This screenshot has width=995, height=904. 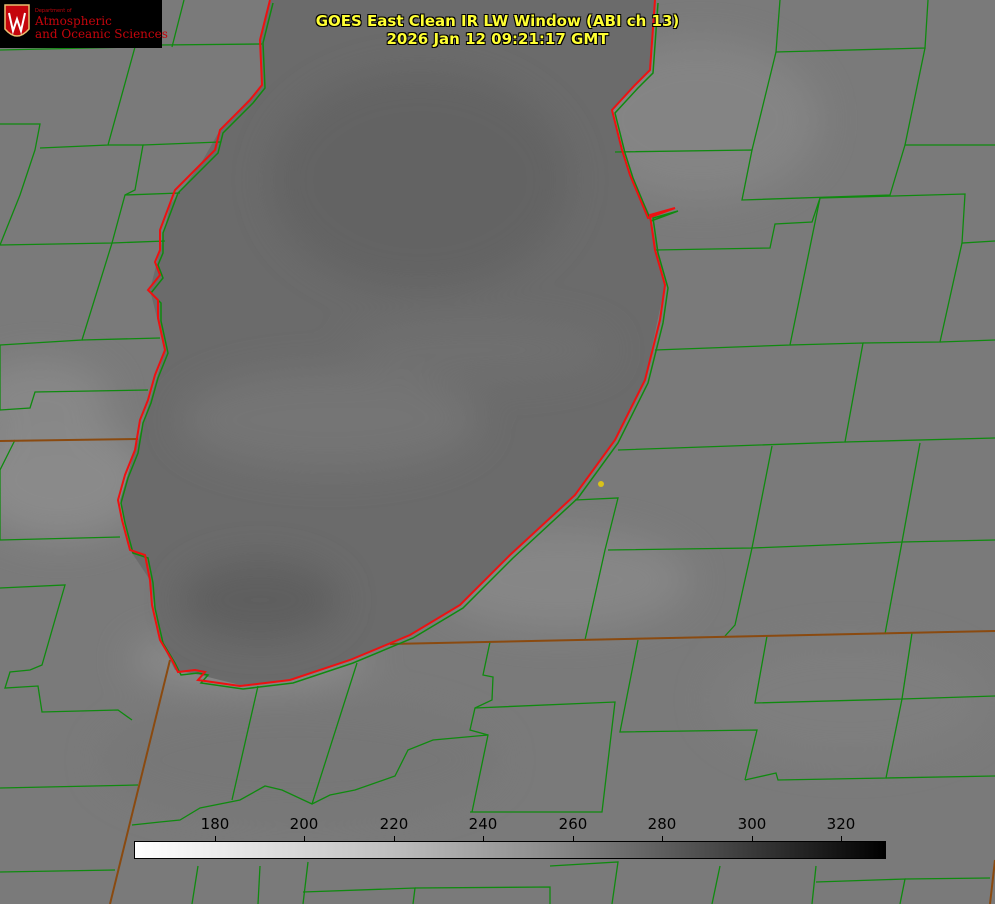 I want to click on colorbar-labels: 180 200 220 240 260 280 300 320, so click(x=497, y=825).